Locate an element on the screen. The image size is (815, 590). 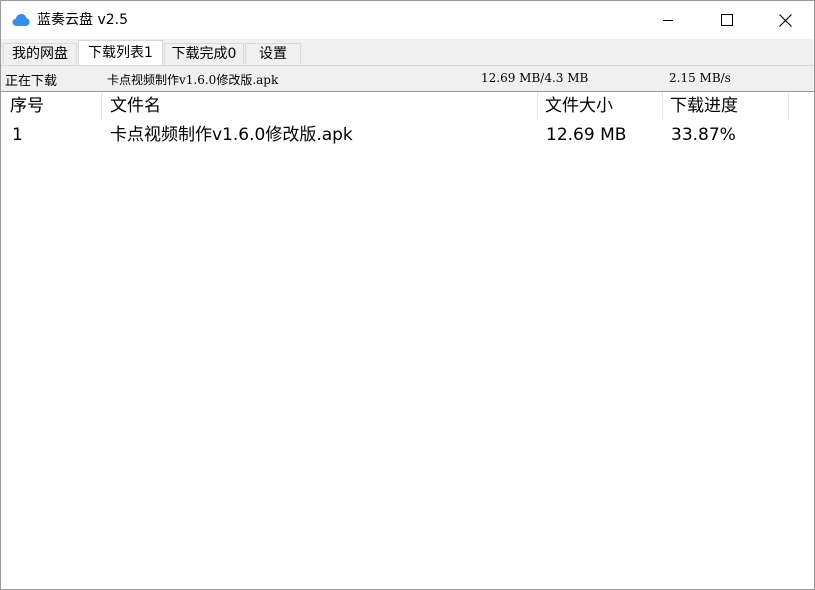
maximize-icon is located at coordinates (727, 20).